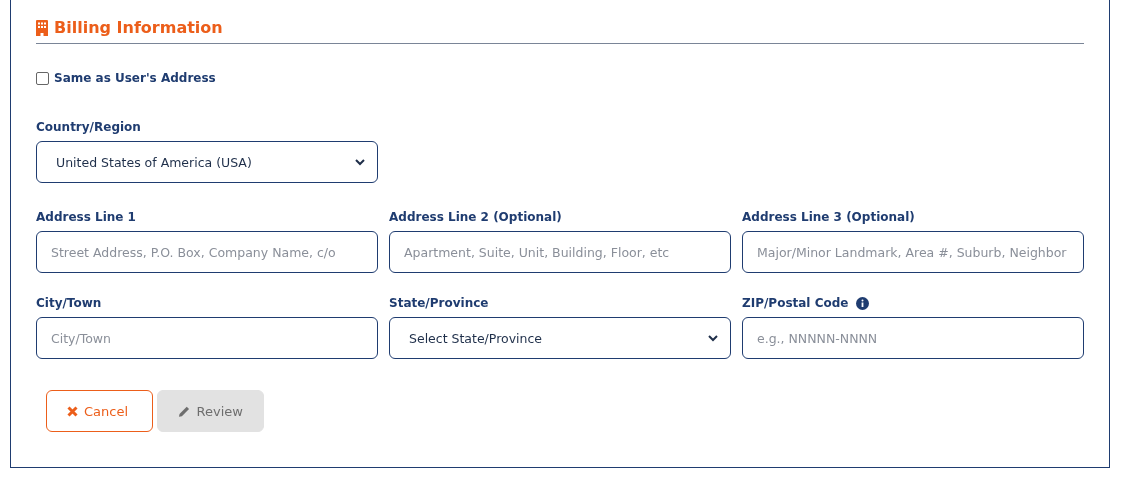 This screenshot has height=478, width=1121. Describe the element at coordinates (913, 338) in the screenshot. I see `input-field: e.g., NNNNN-NNNN` at that location.